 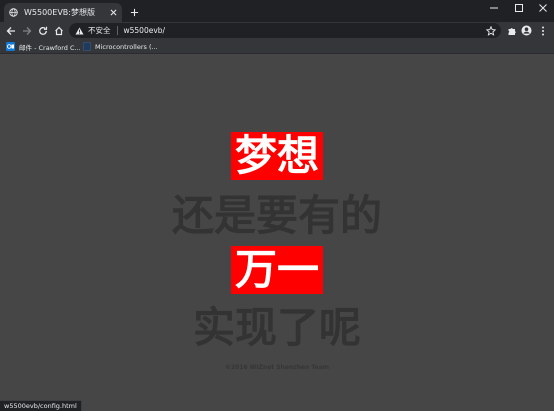 I want to click on back-button, so click(x=10, y=30).